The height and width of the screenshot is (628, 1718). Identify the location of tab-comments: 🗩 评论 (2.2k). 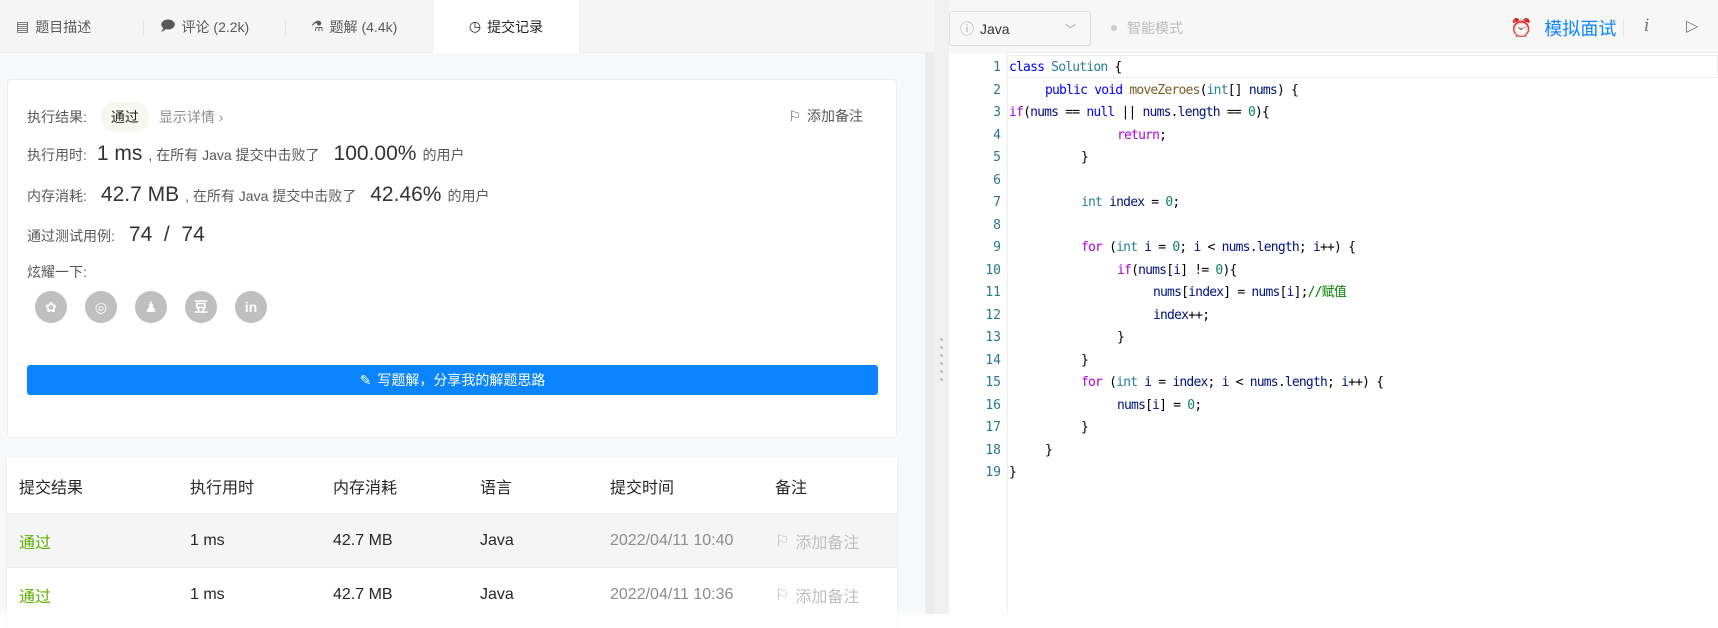
(223, 26).